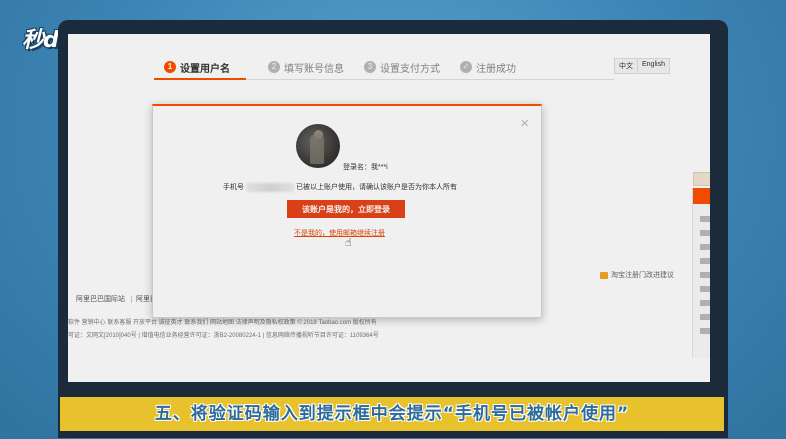 The width and height of the screenshot is (786, 439). I want to click on step-1: 1 设置用户名, so click(197, 67).